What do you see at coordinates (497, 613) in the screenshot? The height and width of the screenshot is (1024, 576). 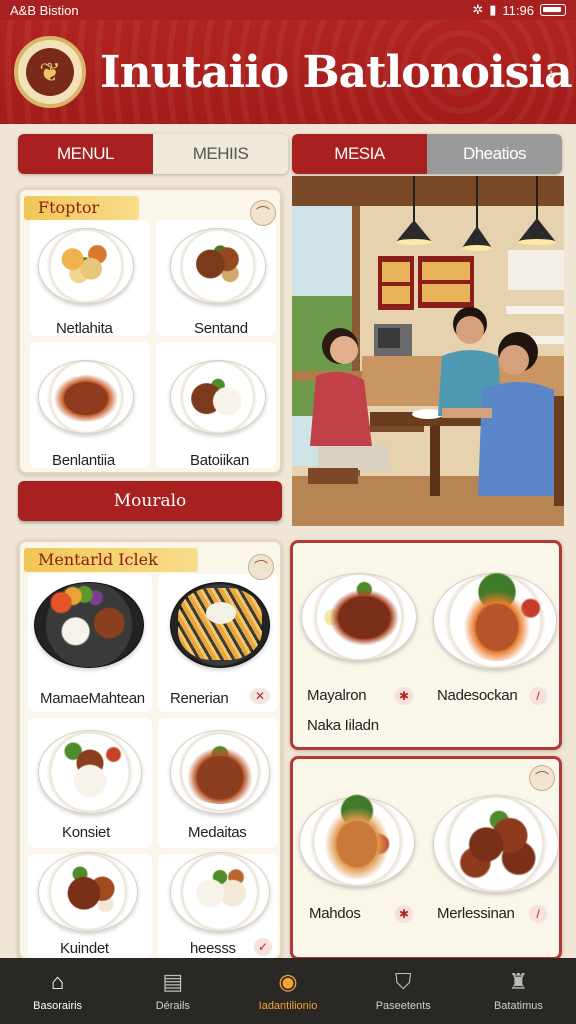 I see `food-stir-fry` at bounding box center [497, 613].